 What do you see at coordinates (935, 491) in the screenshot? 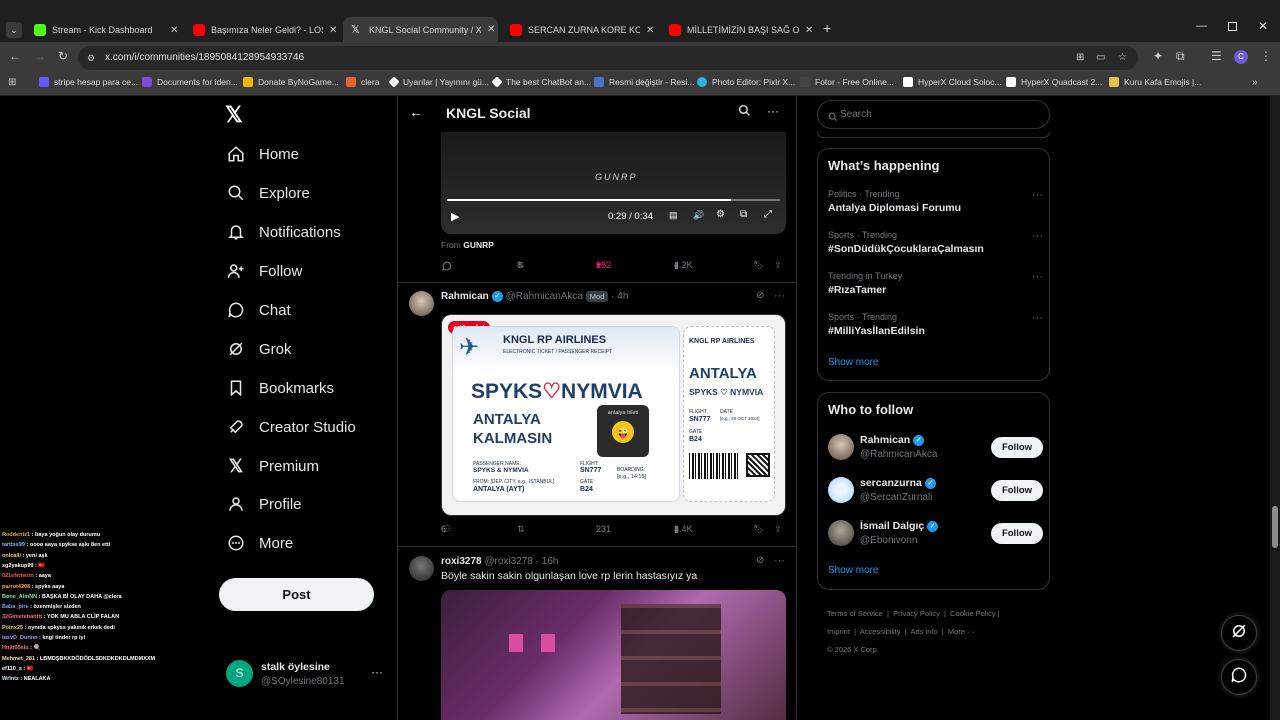
I see `follow-suggestion: sercanzurna ✓ @SercanZurnali Follow` at bounding box center [935, 491].